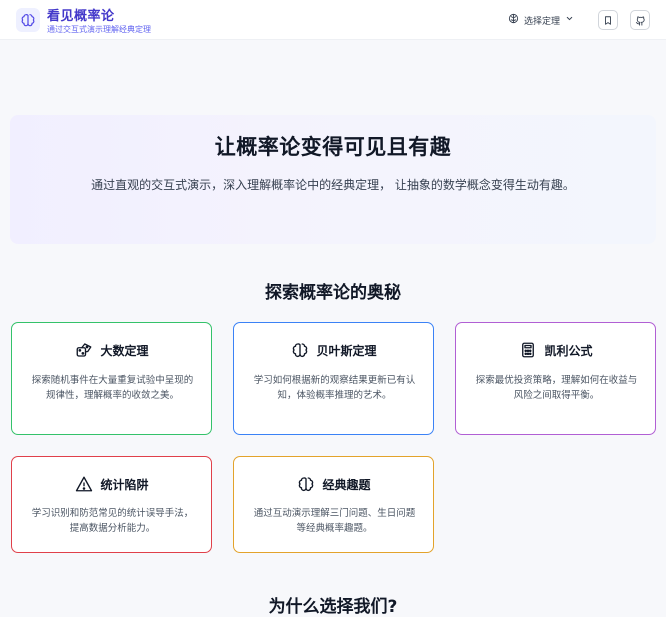 The width and height of the screenshot is (666, 617). I want to click on app-title: 看见概率论, so click(81, 14).